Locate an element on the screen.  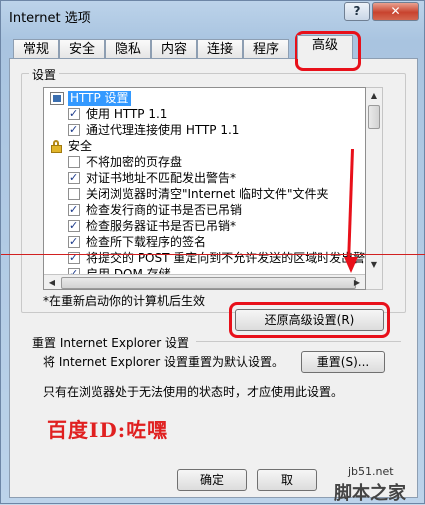
close-button: ✕ is located at coordinates (395, 11).